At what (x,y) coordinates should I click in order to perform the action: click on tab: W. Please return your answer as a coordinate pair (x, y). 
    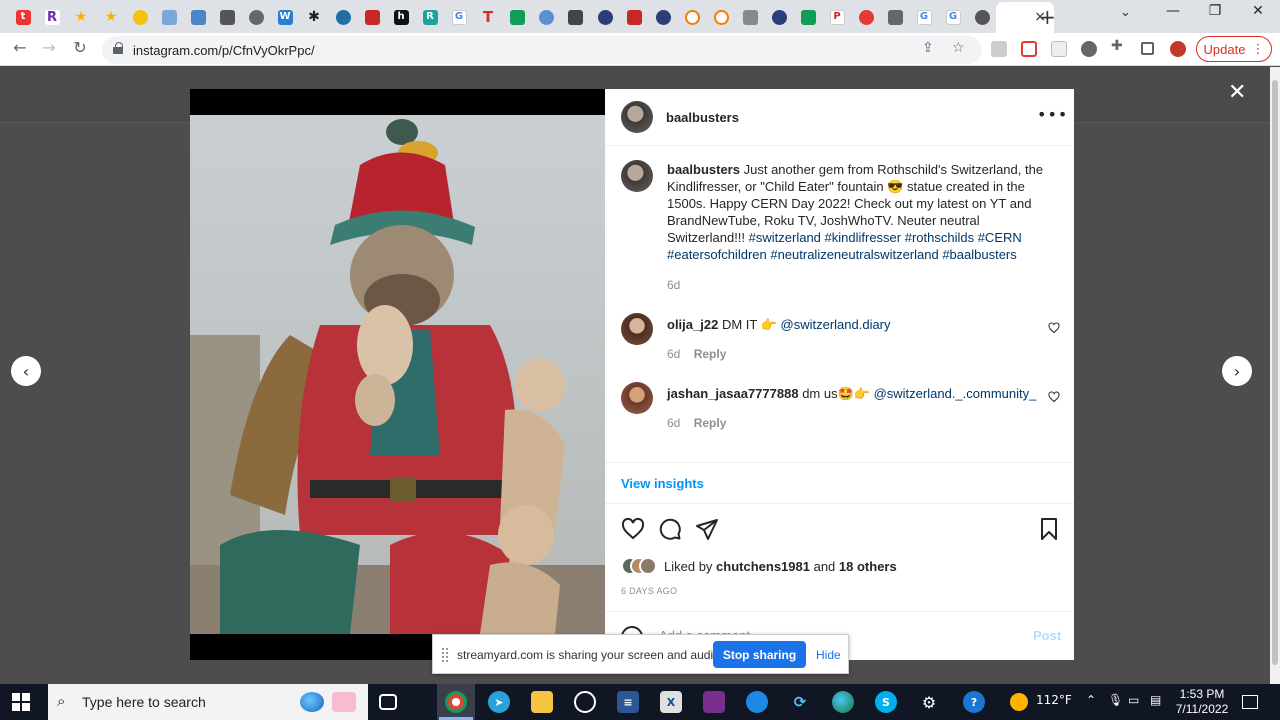
    Looking at the image, I should click on (285, 17).